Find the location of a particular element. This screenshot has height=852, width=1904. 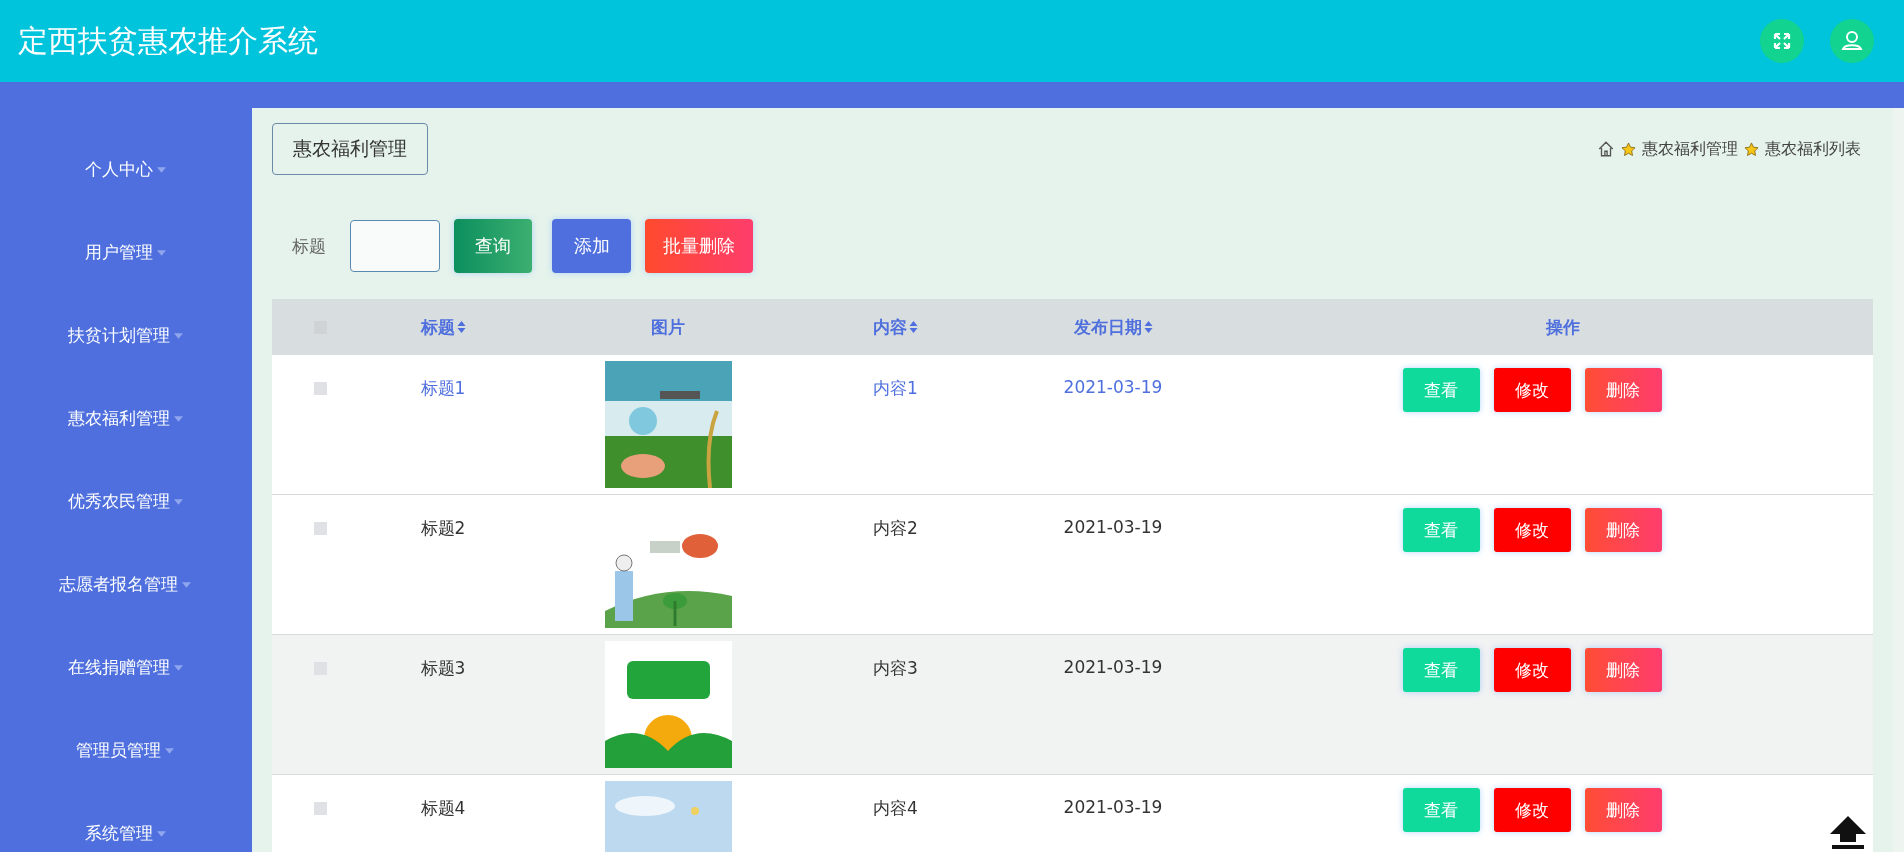

sidebar-item: 个人中心 is located at coordinates (125, 199).